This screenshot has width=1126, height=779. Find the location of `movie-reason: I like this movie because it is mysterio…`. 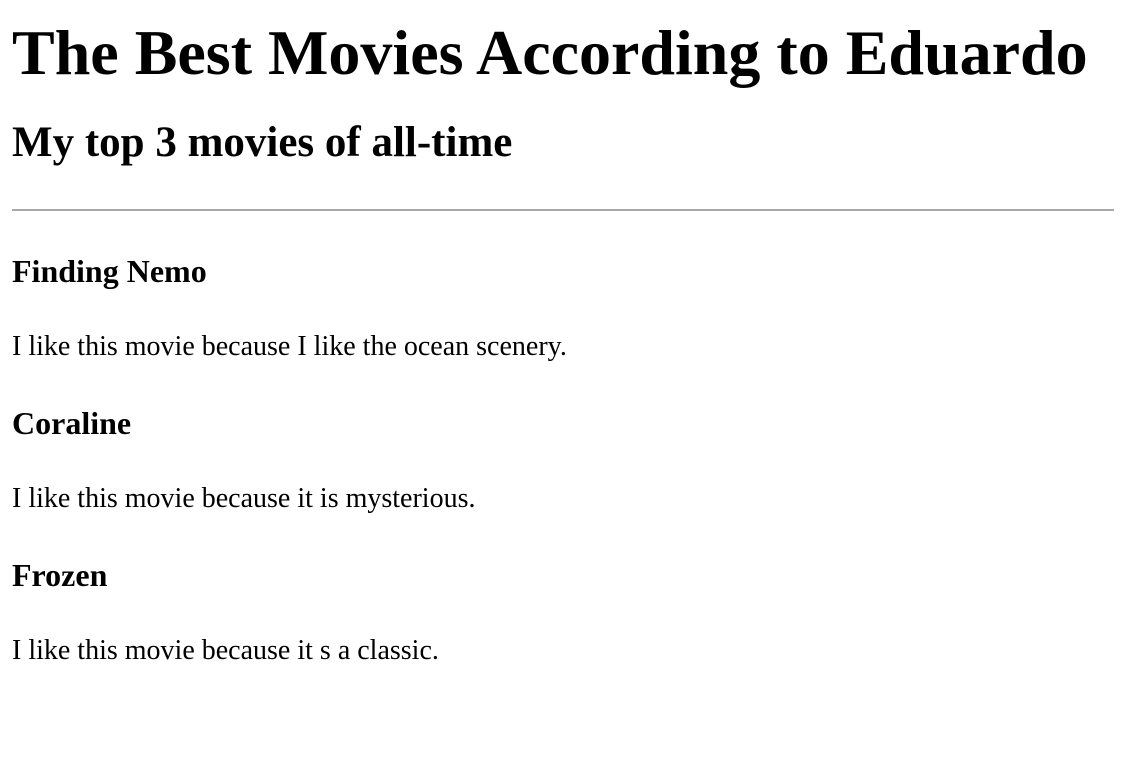

movie-reason: I like this movie because it is mysterio… is located at coordinates (244, 498).